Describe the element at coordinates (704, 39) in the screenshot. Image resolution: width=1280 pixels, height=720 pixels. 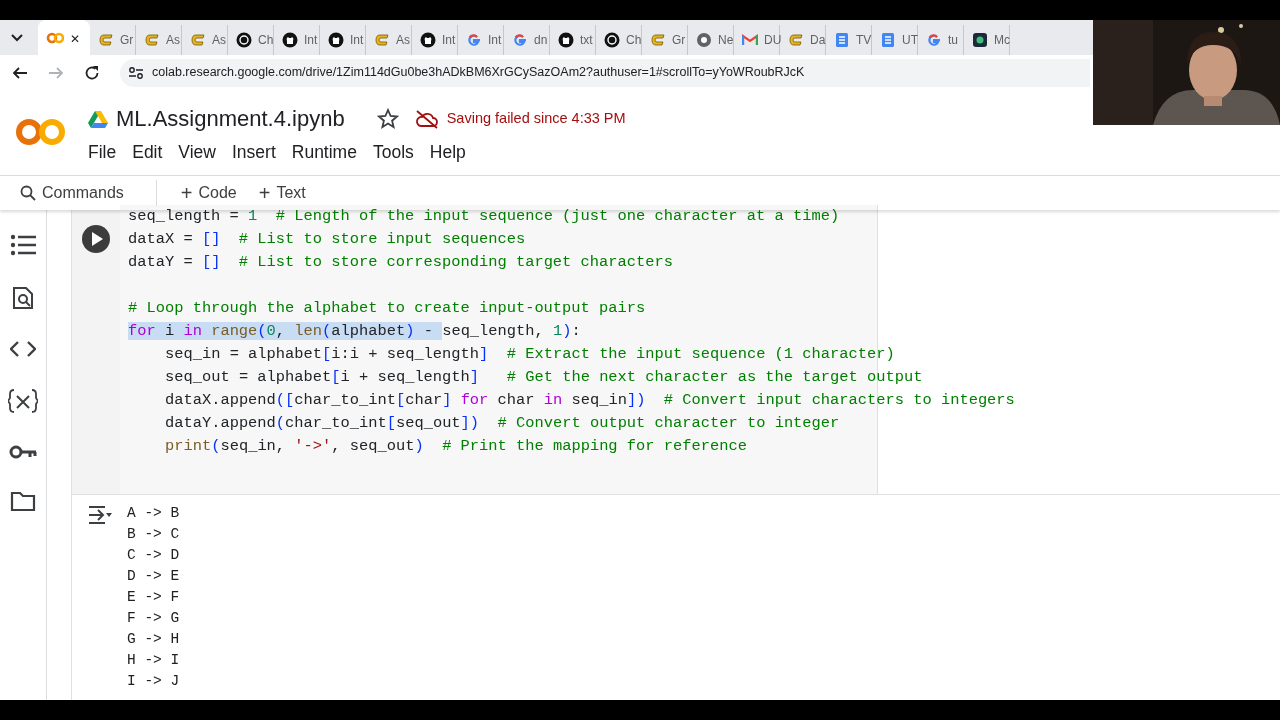
I see `chrome-logo-icon` at that location.